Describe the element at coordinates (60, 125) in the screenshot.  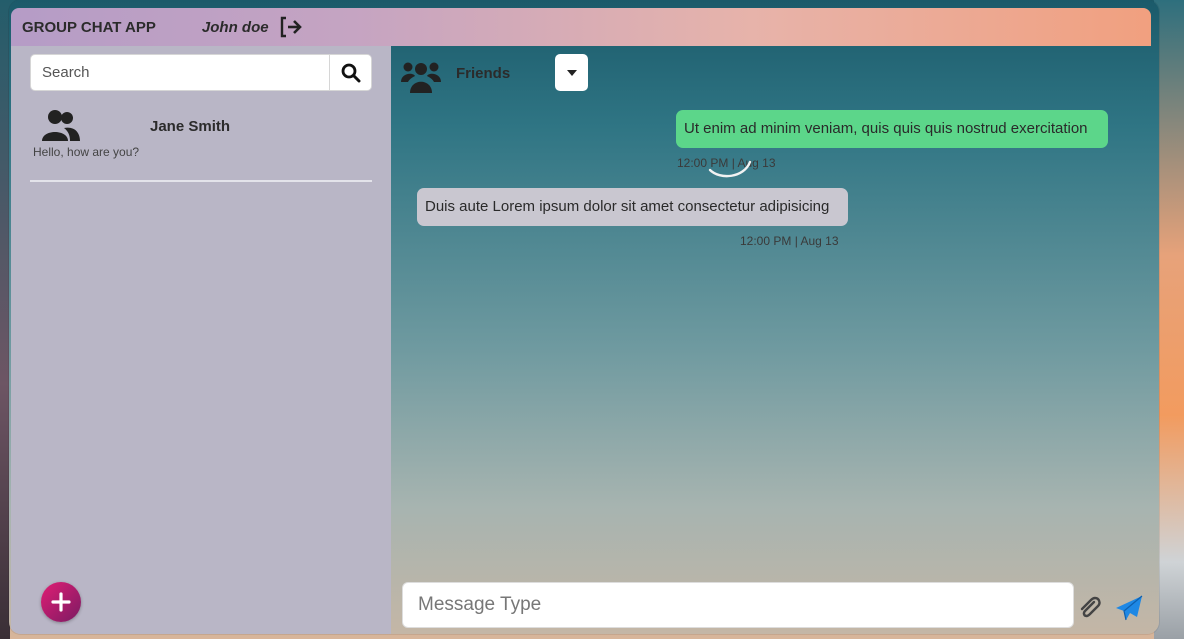
I see `users-icon` at that location.